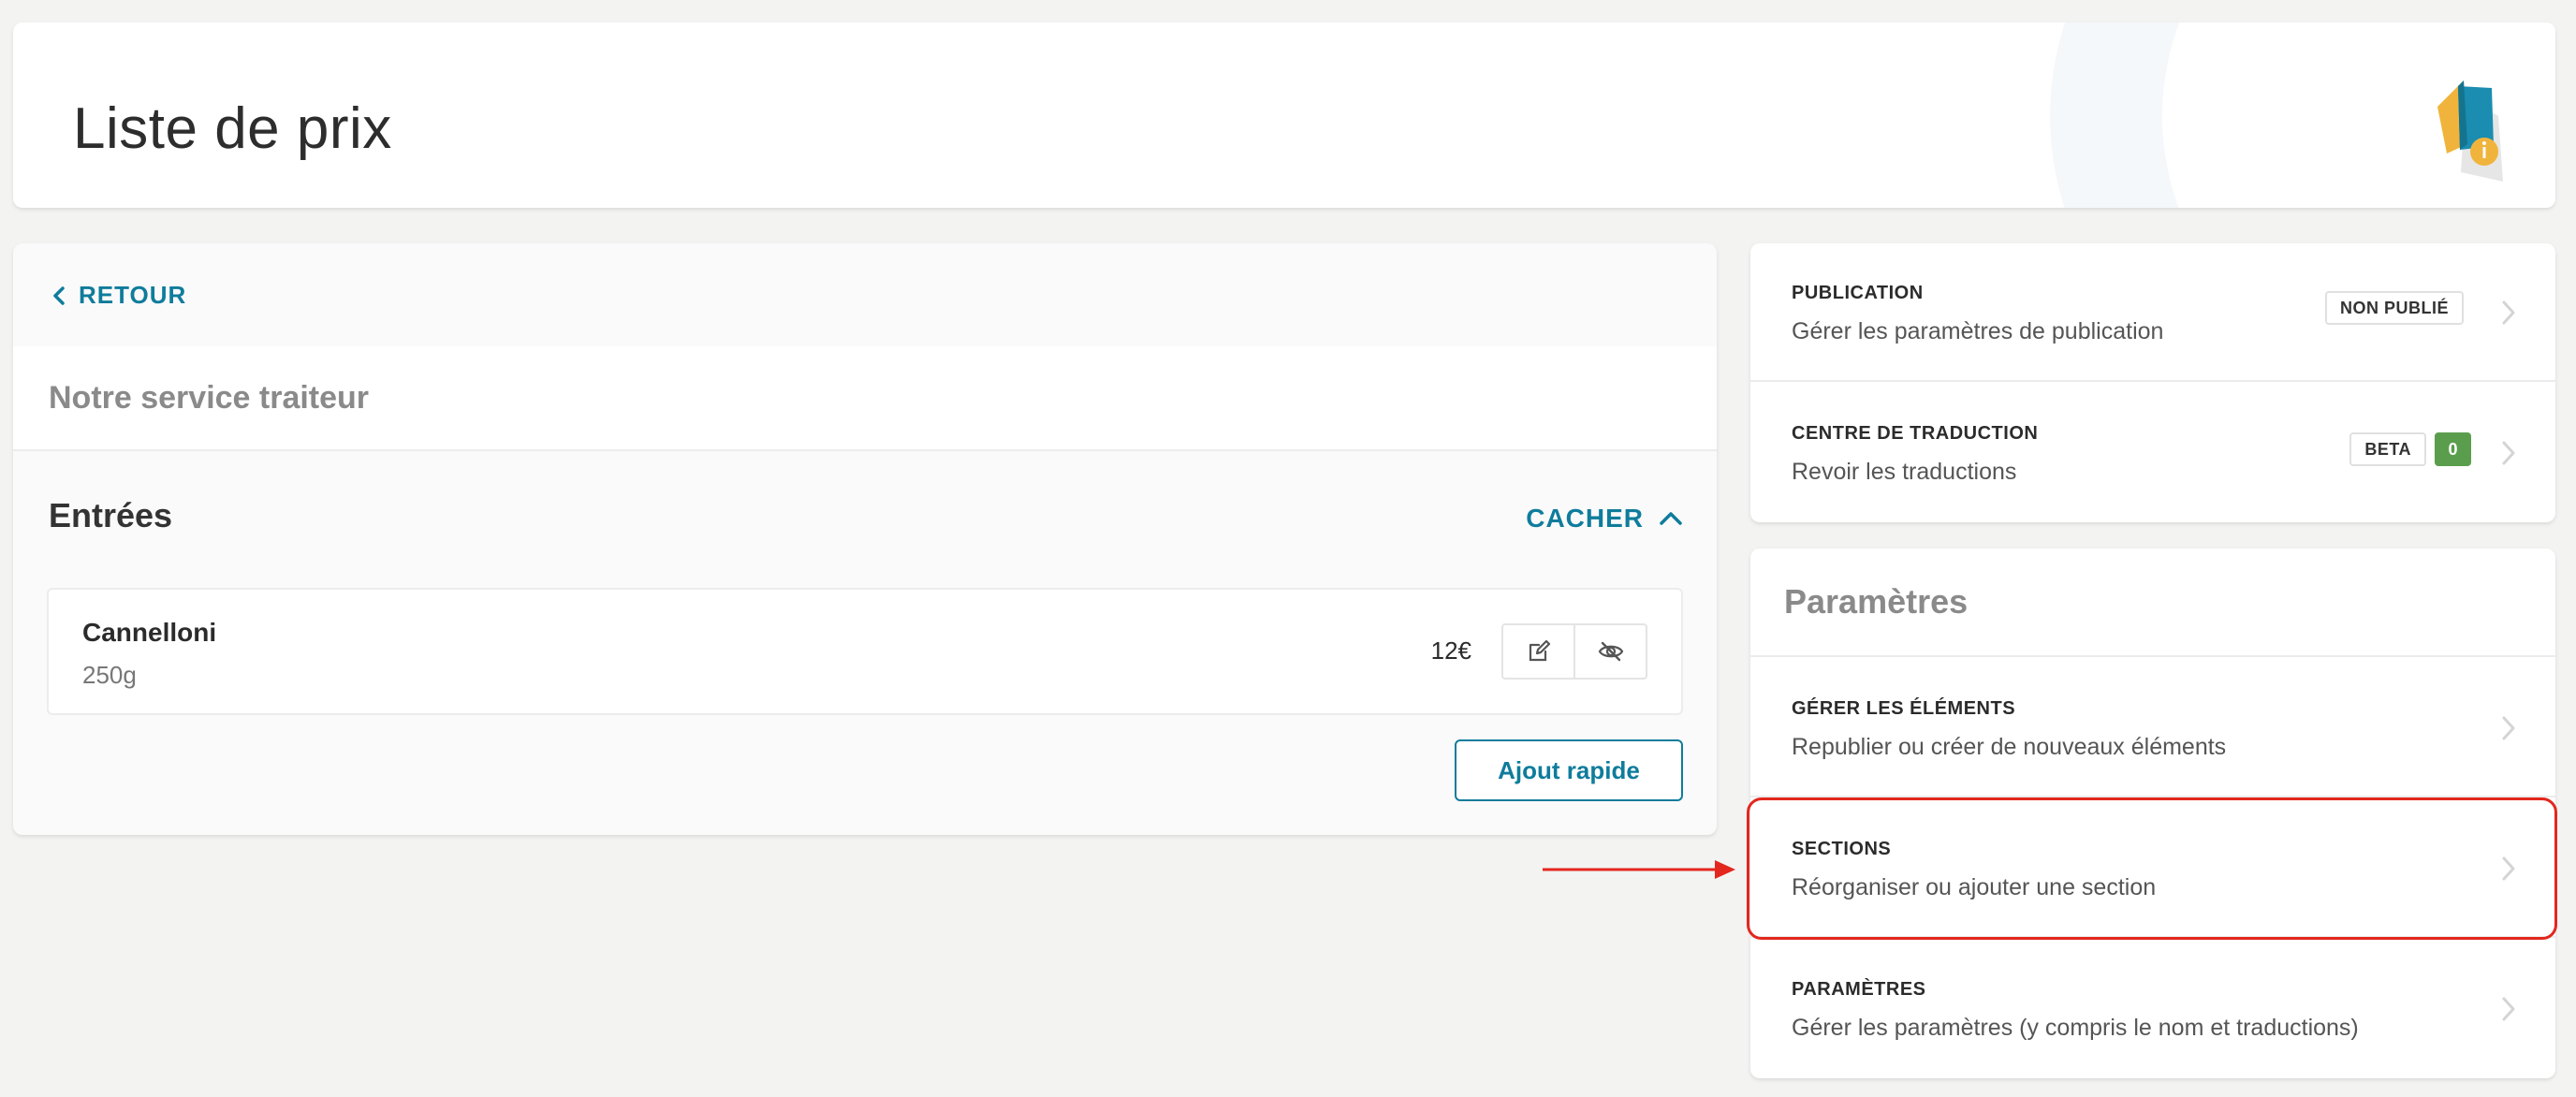 The width and height of the screenshot is (2576, 1097). What do you see at coordinates (59, 295) in the screenshot?
I see `chevron-left-icon` at bounding box center [59, 295].